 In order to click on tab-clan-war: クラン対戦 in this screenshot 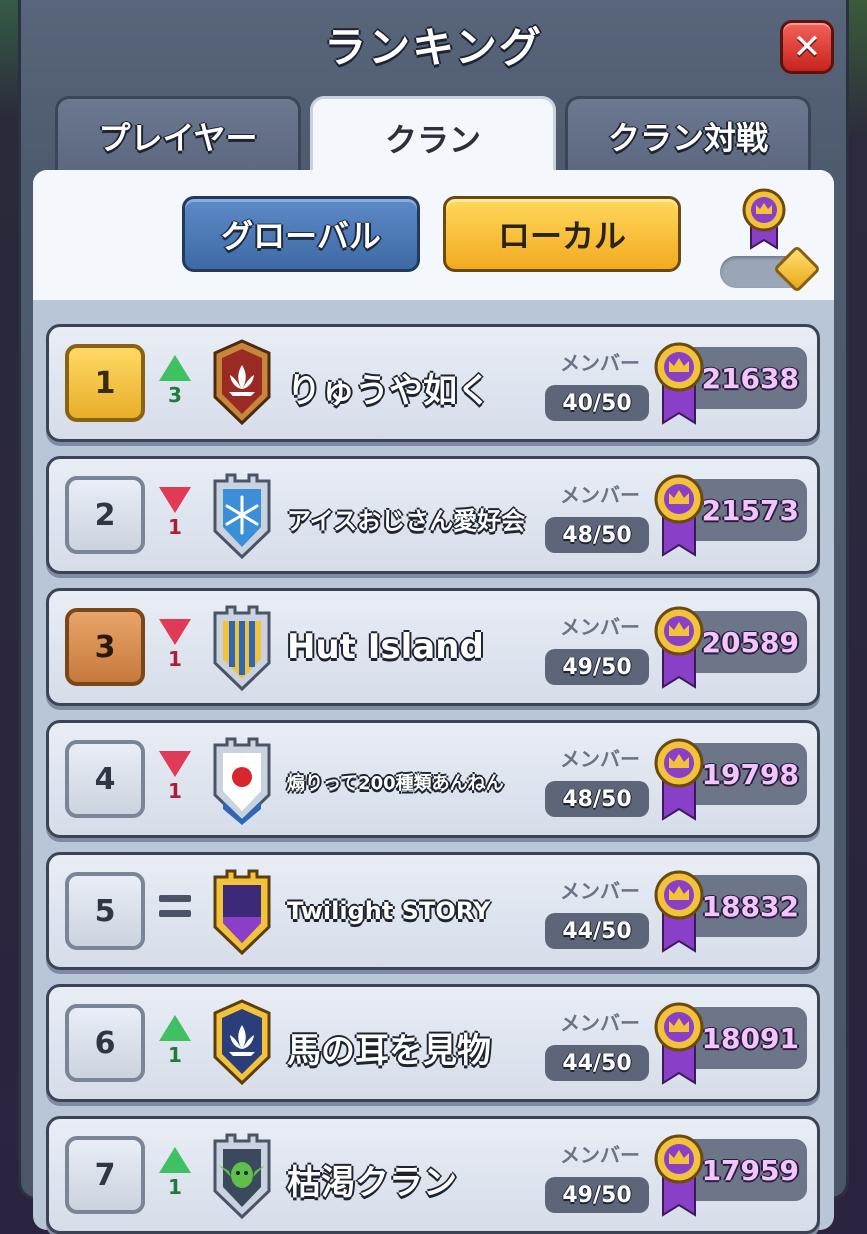, I will do `click(688, 134)`.